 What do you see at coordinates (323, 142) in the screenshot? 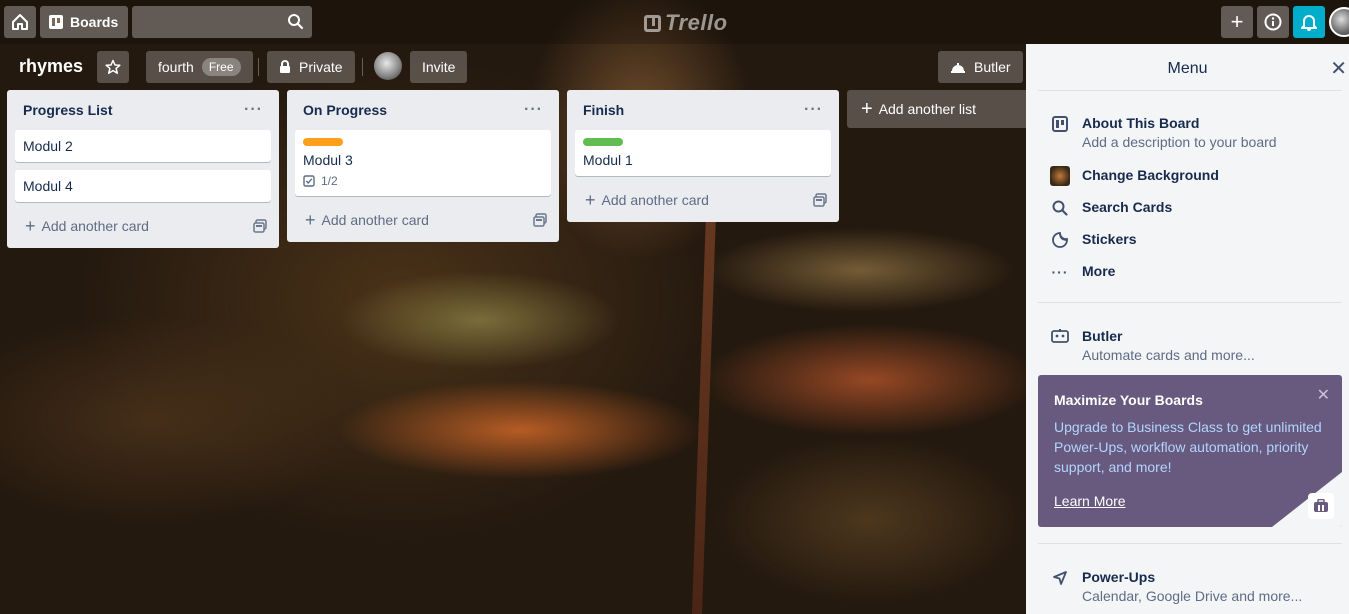
I see `card-label-orange` at bounding box center [323, 142].